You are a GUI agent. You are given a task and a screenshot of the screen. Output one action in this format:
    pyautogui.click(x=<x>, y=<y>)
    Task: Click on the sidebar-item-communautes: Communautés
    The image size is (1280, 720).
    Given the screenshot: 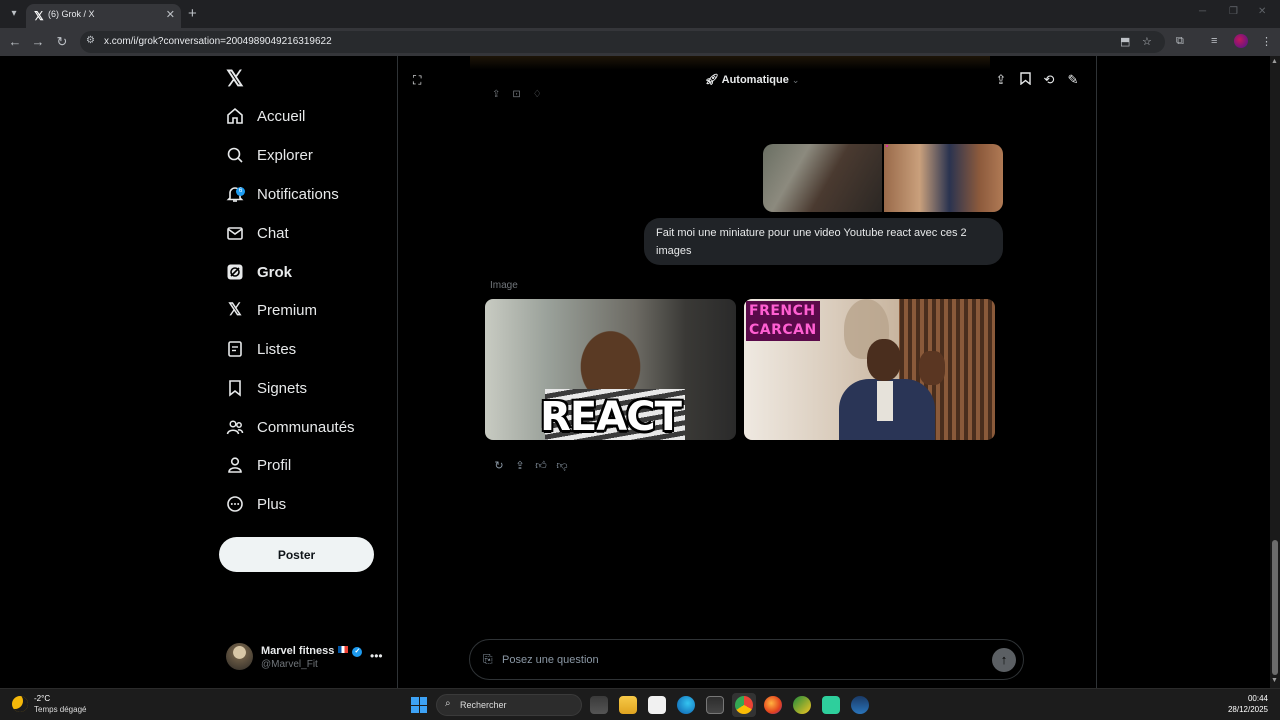 What is the action you would take?
    pyautogui.click(x=290, y=427)
    